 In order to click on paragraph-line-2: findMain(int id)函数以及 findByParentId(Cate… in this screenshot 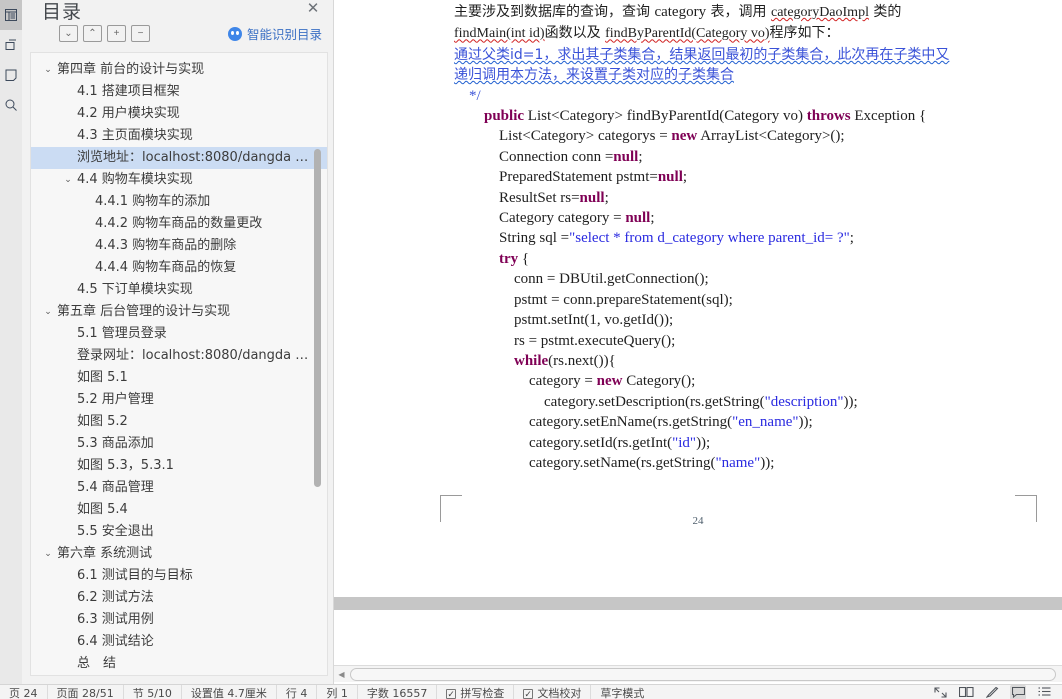, I will do `click(748, 33)`.